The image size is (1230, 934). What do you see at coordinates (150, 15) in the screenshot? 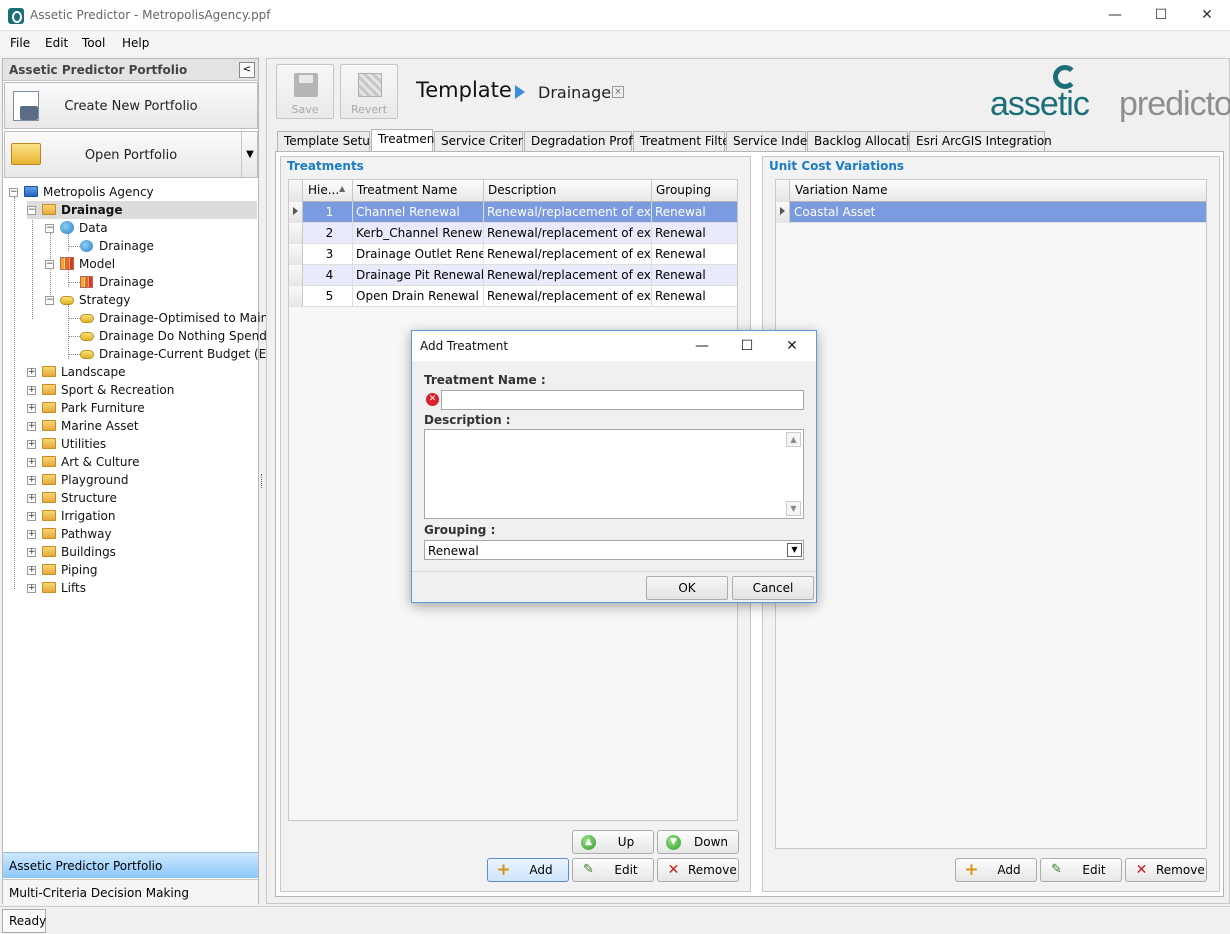
I see `window-title: Assetic Predictor - MetropolisAgency.ppf` at bounding box center [150, 15].